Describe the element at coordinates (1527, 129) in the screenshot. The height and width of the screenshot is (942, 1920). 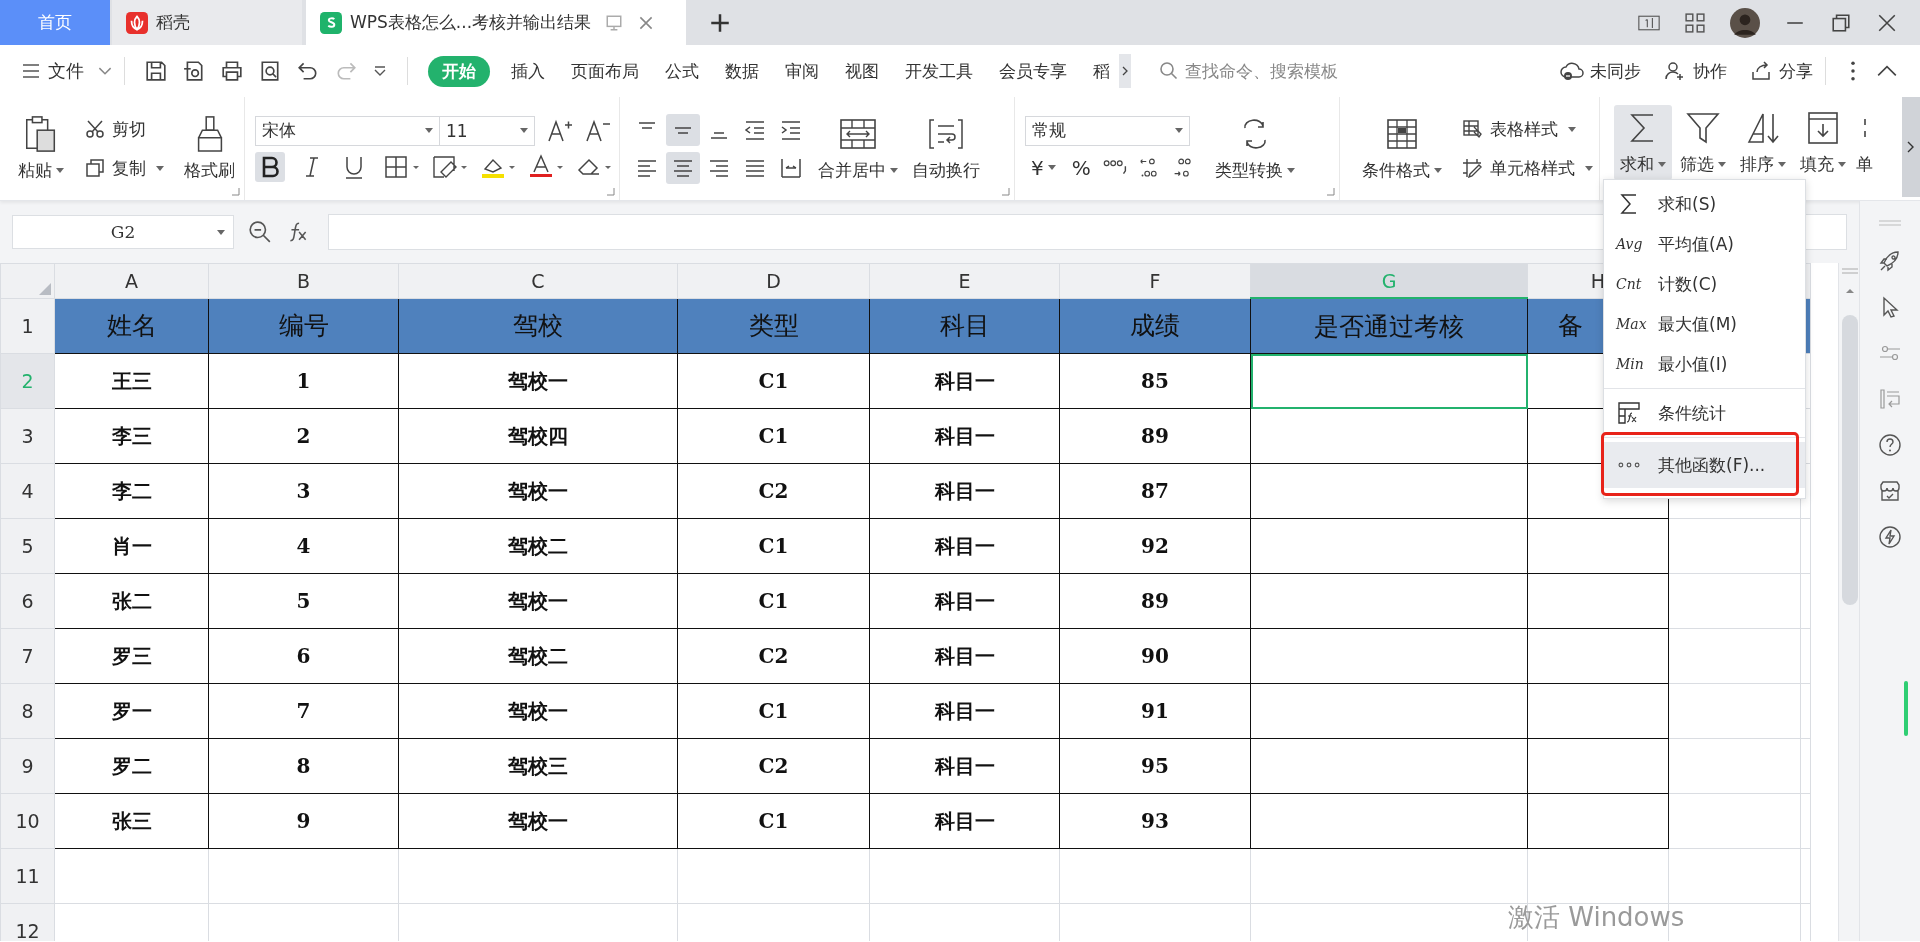
I see `table-style-button: 表格样式` at that location.